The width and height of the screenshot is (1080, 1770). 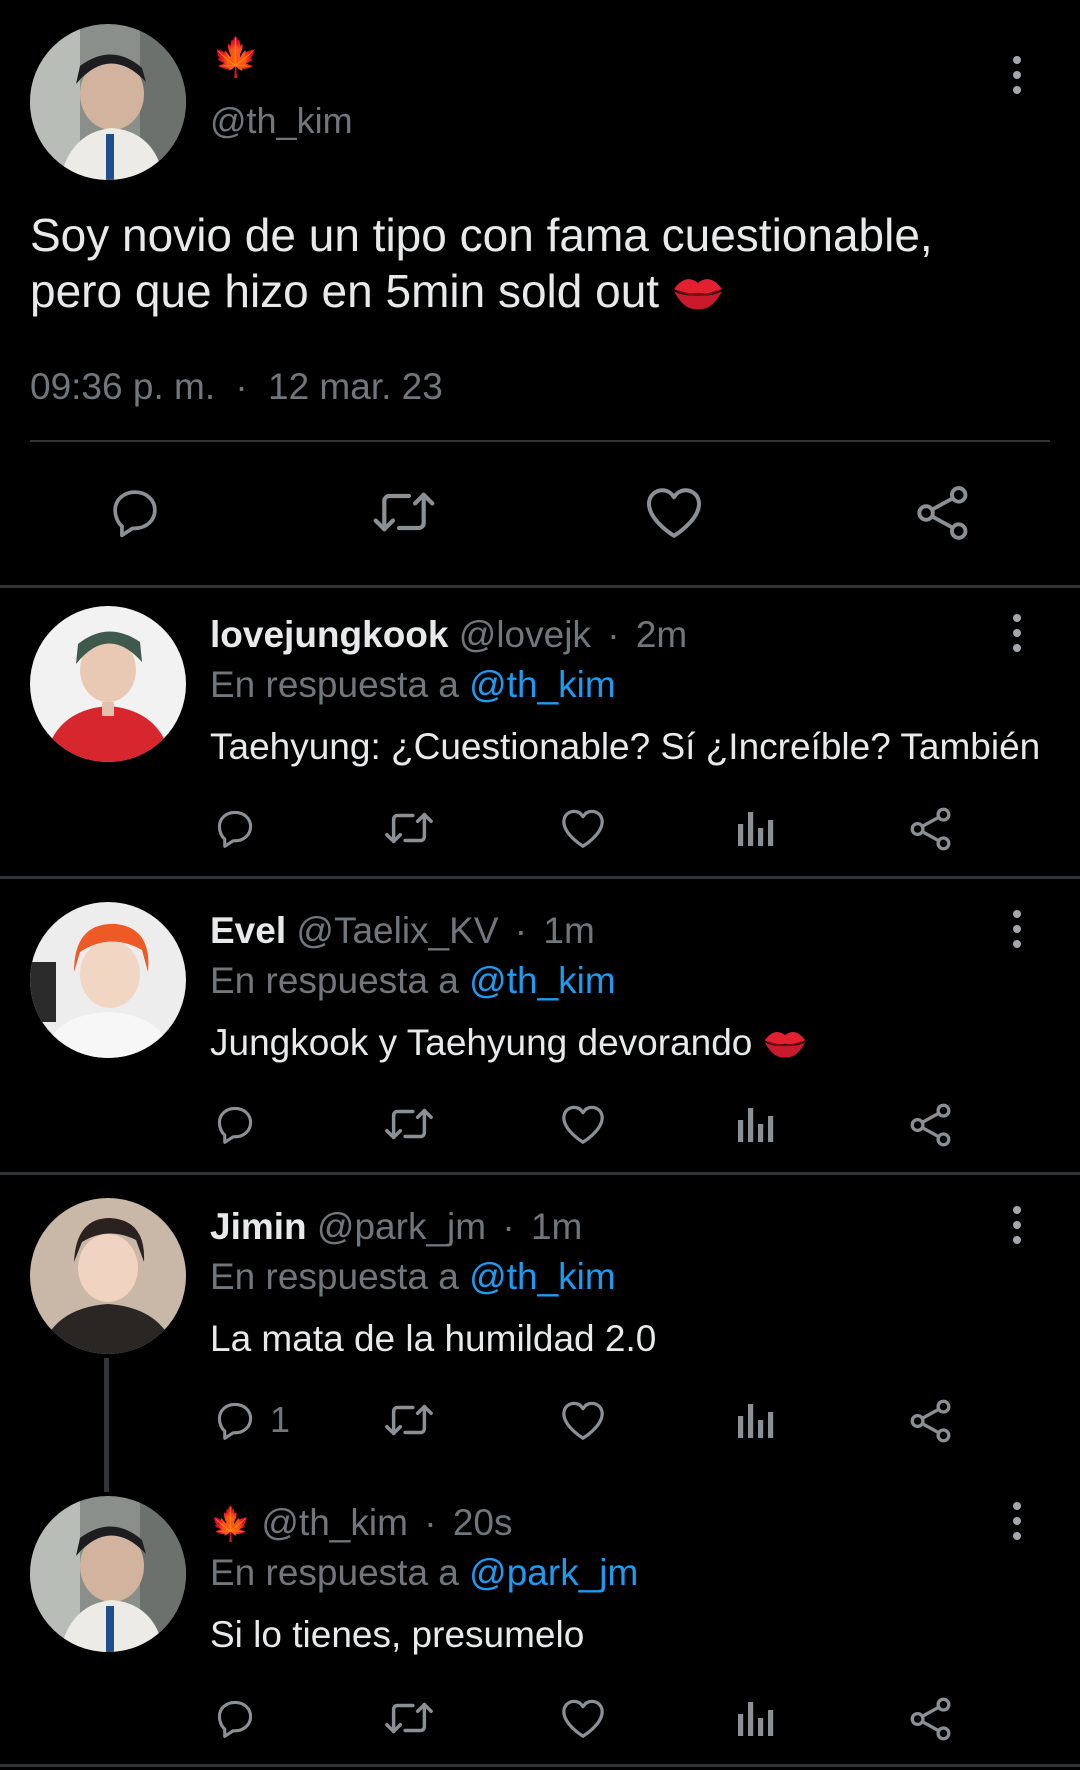 What do you see at coordinates (345, 291) in the screenshot?
I see `tweet-text-line2: pero que hizo en 5min sold out` at bounding box center [345, 291].